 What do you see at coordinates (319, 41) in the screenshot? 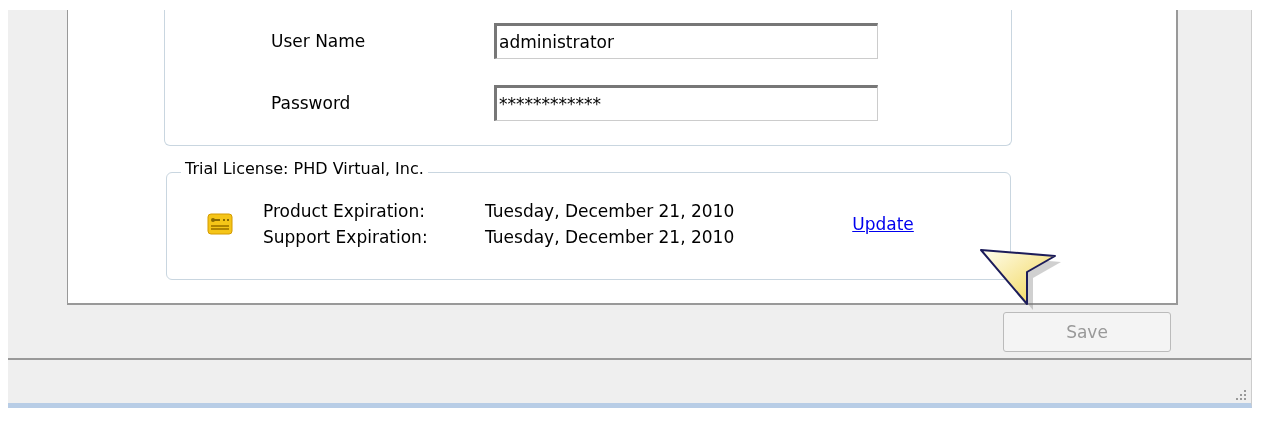
I see `field-label: User Name` at bounding box center [319, 41].